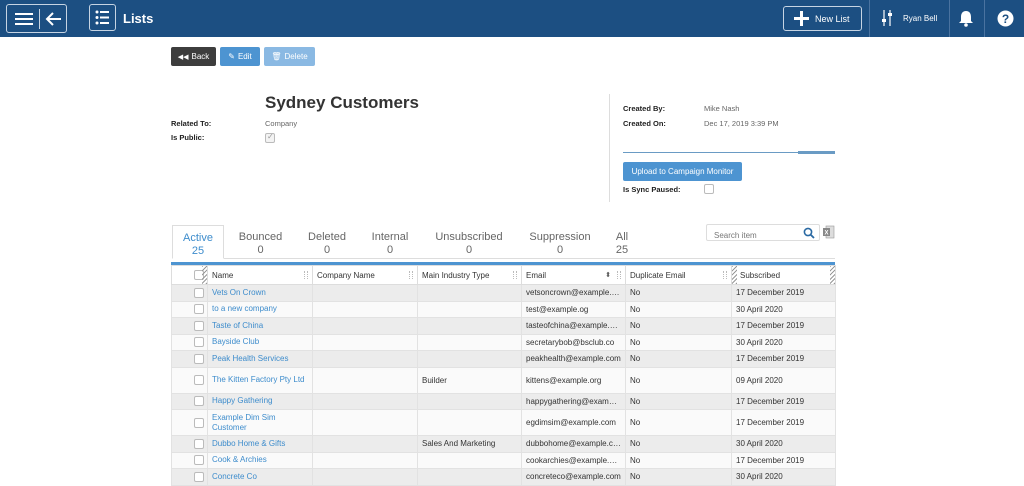  What do you see at coordinates (327, 242) in the screenshot?
I see `tab-deleted: Deleted 0` at bounding box center [327, 242].